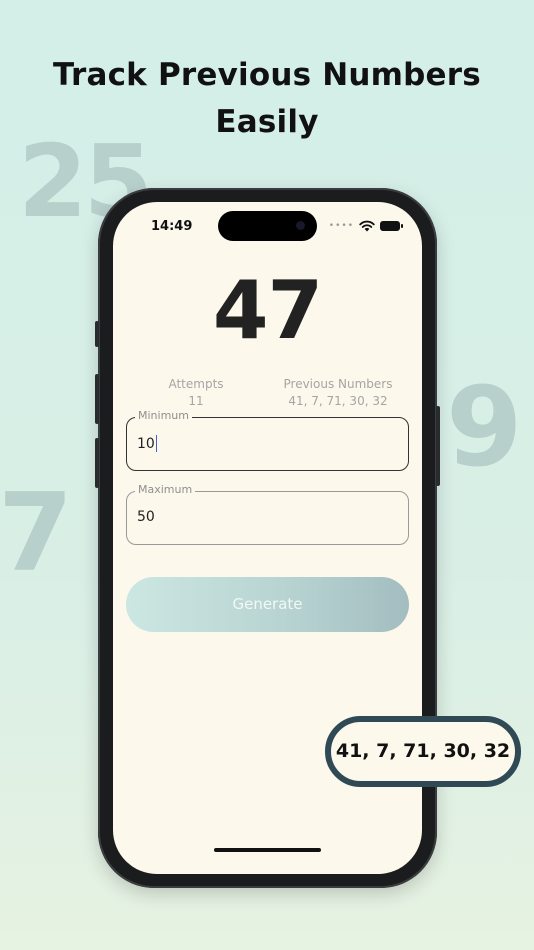 The image size is (534, 950). I want to click on text-caret, so click(156, 443).